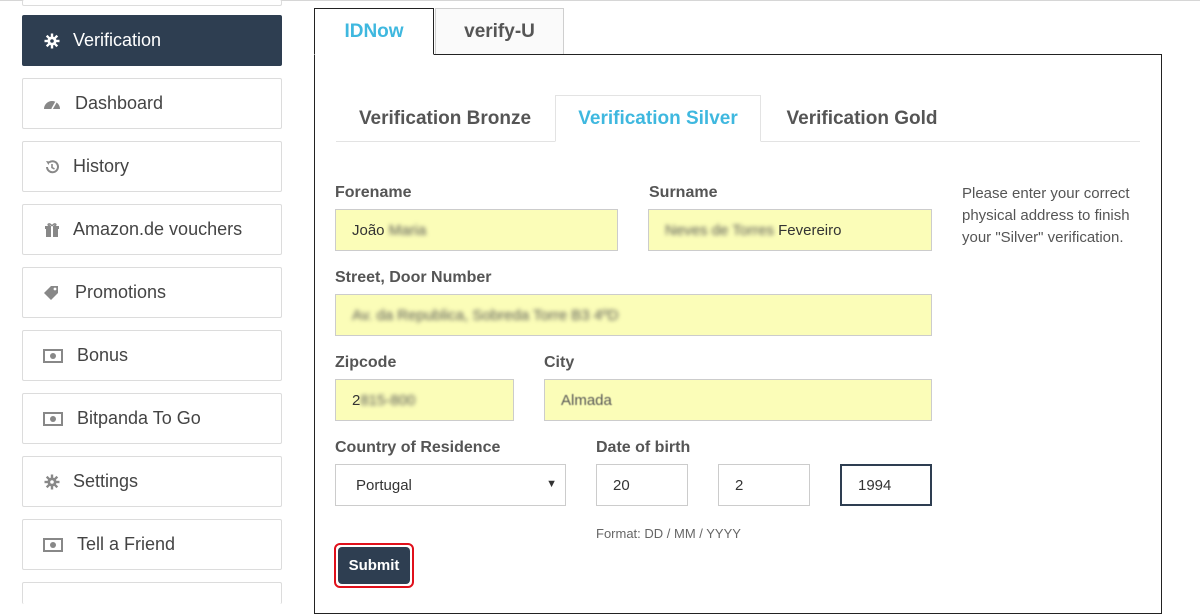 The height and width of the screenshot is (614, 1200). What do you see at coordinates (424, 400) in the screenshot?
I see `zipcode-input: 2 815-800` at bounding box center [424, 400].